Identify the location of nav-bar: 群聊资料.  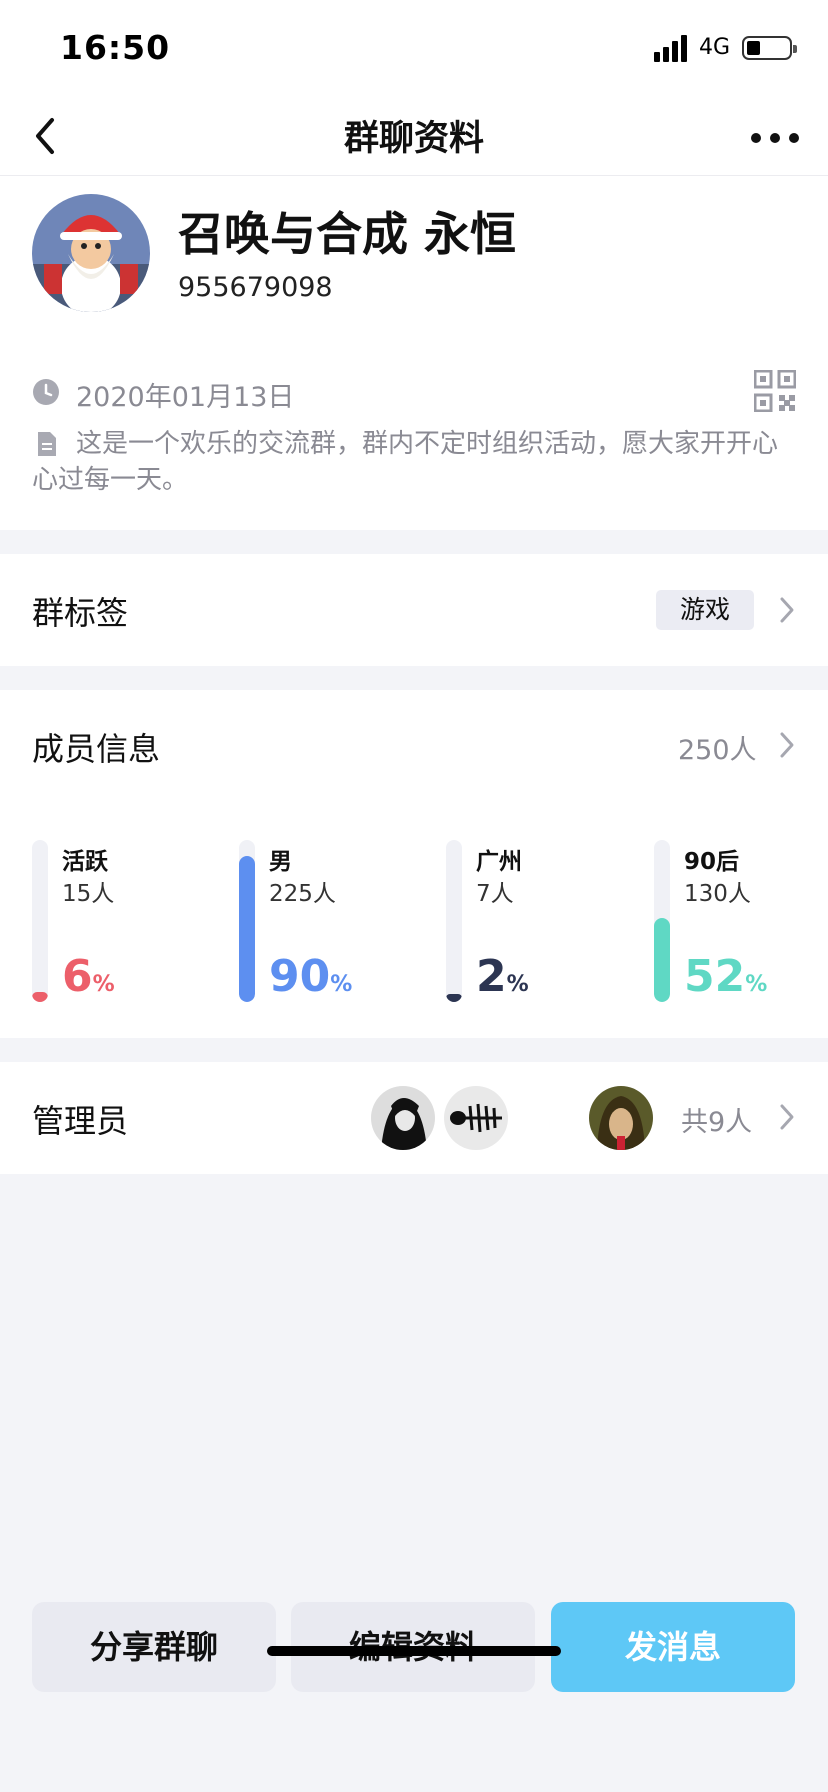
(414, 136).